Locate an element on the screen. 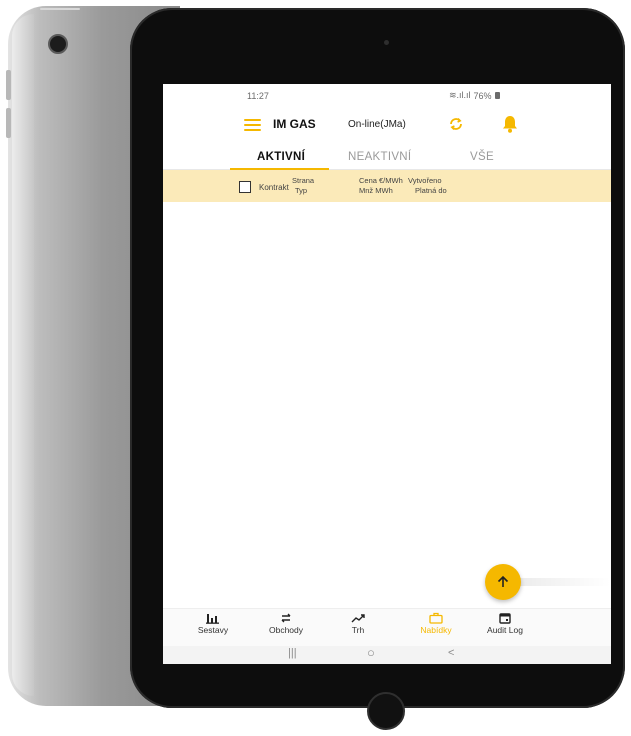  trending-up-icon is located at coordinates (358, 618).